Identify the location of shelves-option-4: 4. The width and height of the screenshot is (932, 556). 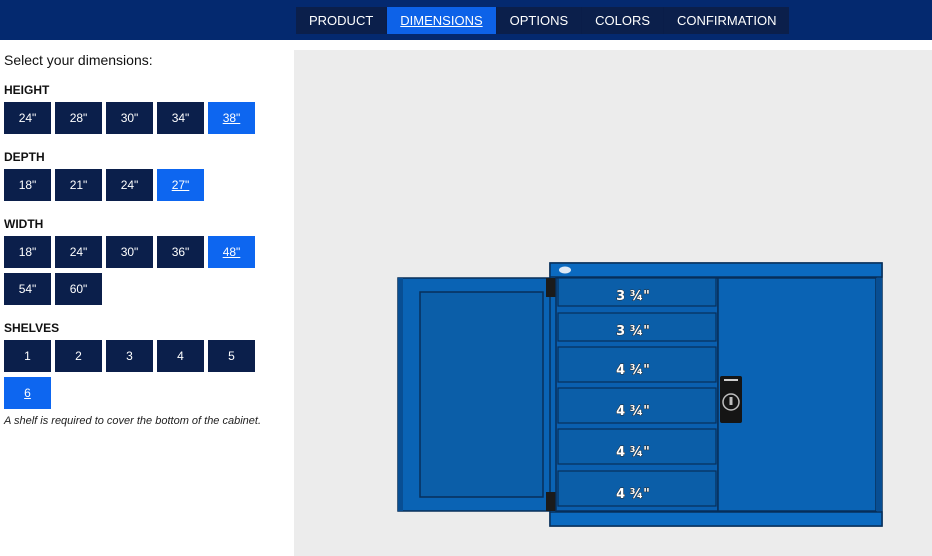
(180, 356).